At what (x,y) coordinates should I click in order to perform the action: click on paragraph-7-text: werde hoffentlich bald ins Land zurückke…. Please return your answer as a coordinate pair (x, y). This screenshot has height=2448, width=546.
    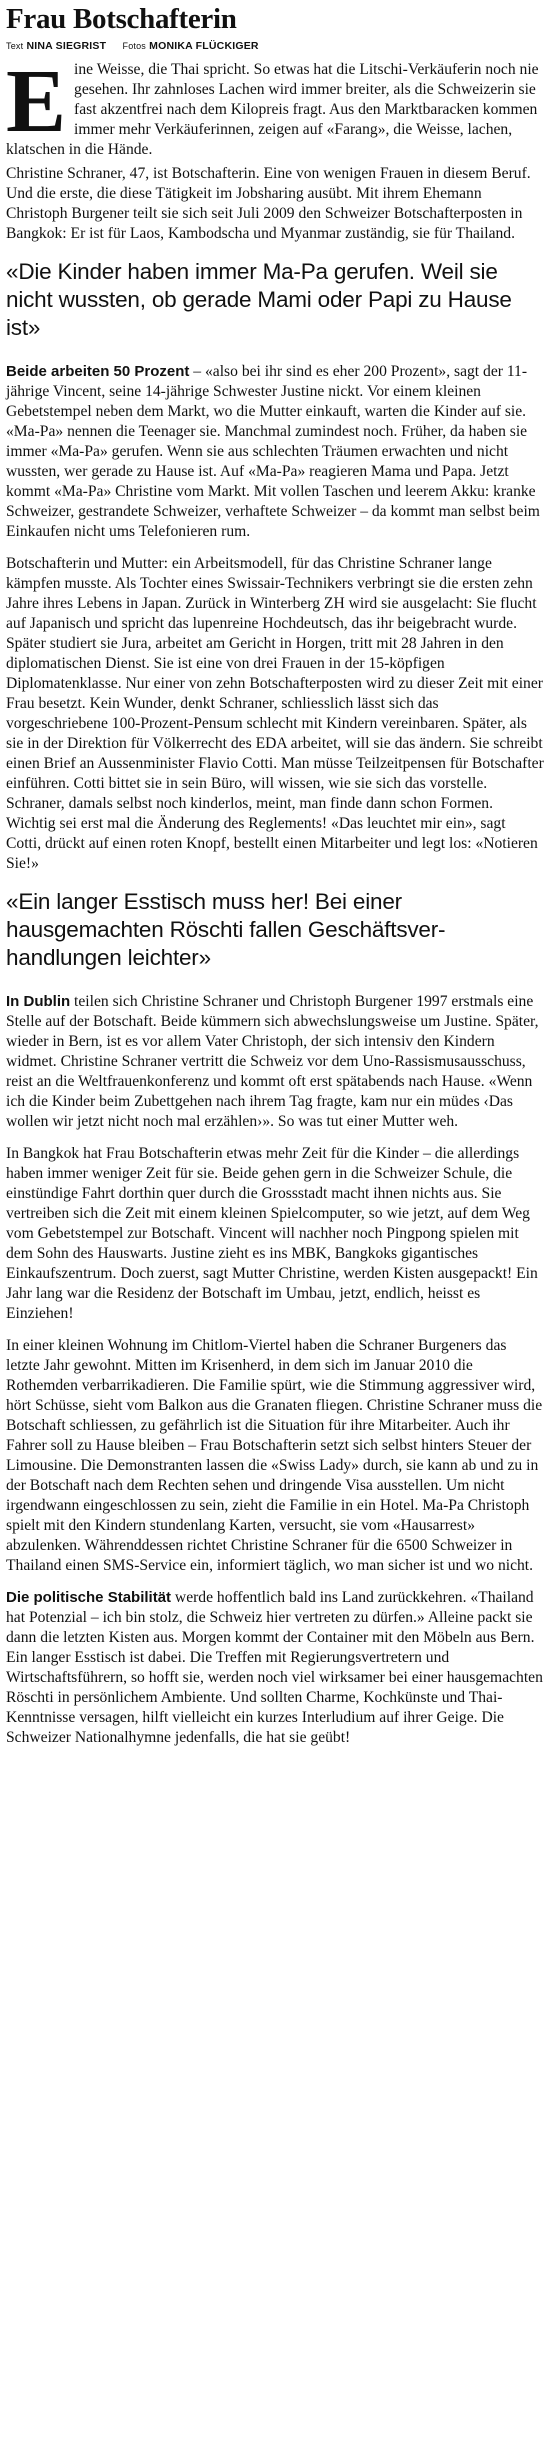
    Looking at the image, I should click on (274, 1667).